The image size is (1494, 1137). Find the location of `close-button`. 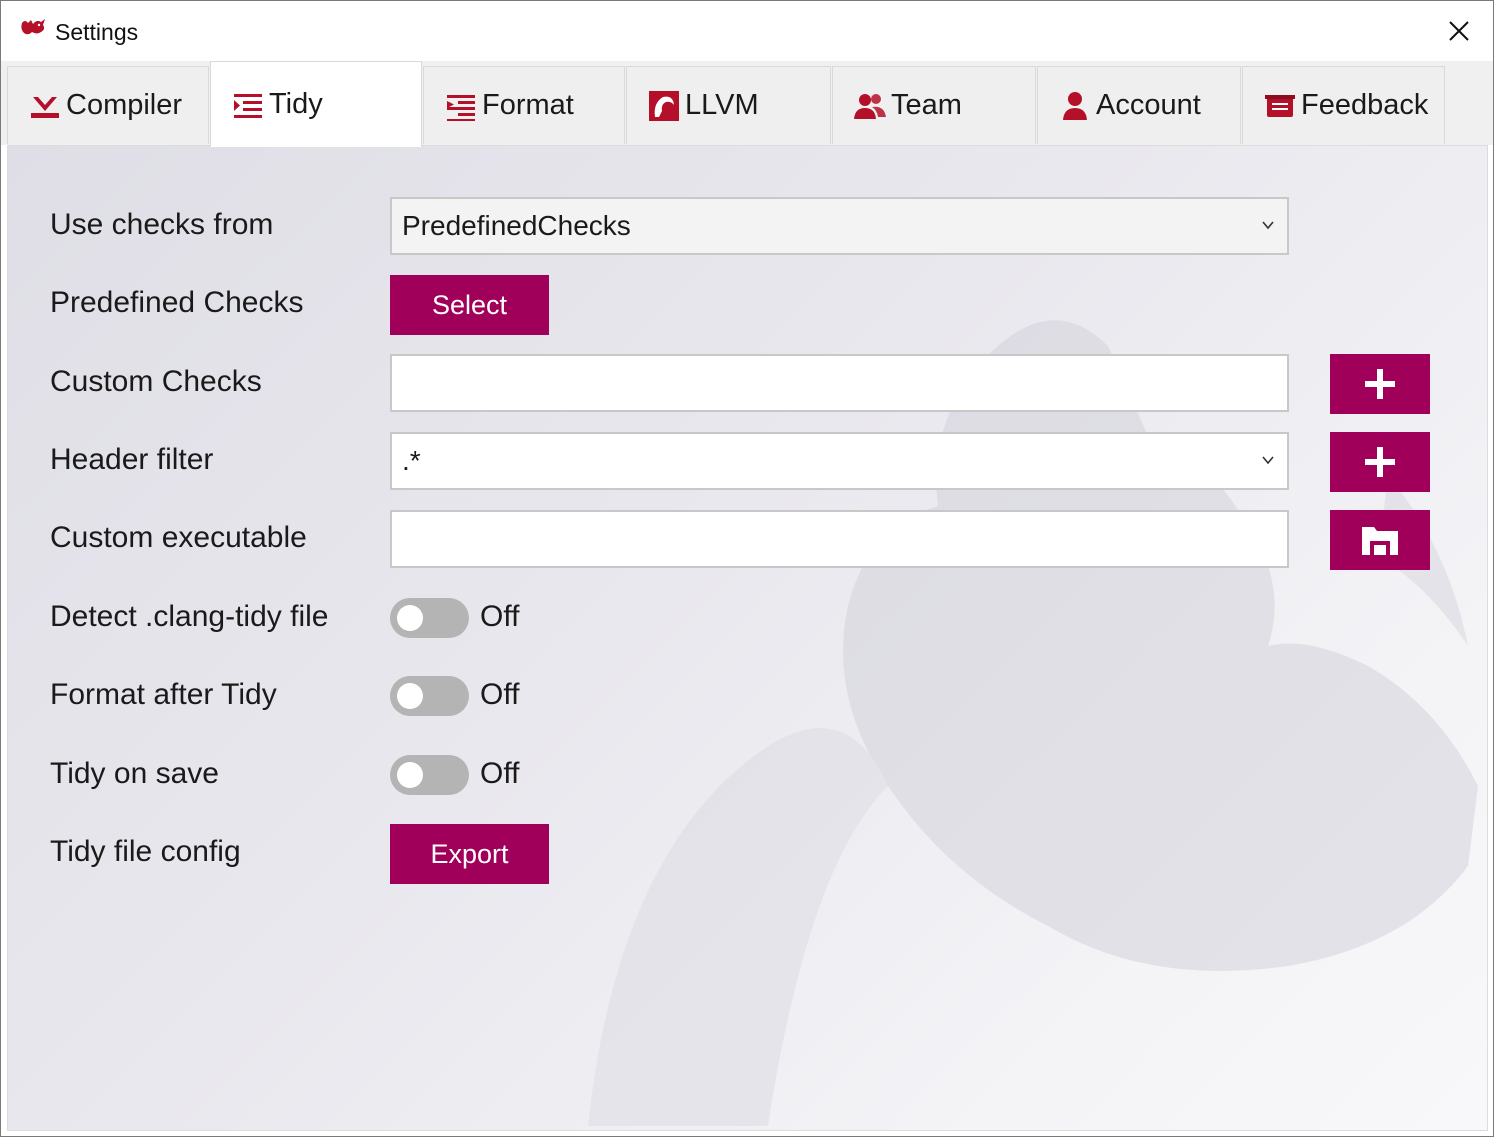

close-button is located at coordinates (1459, 31).